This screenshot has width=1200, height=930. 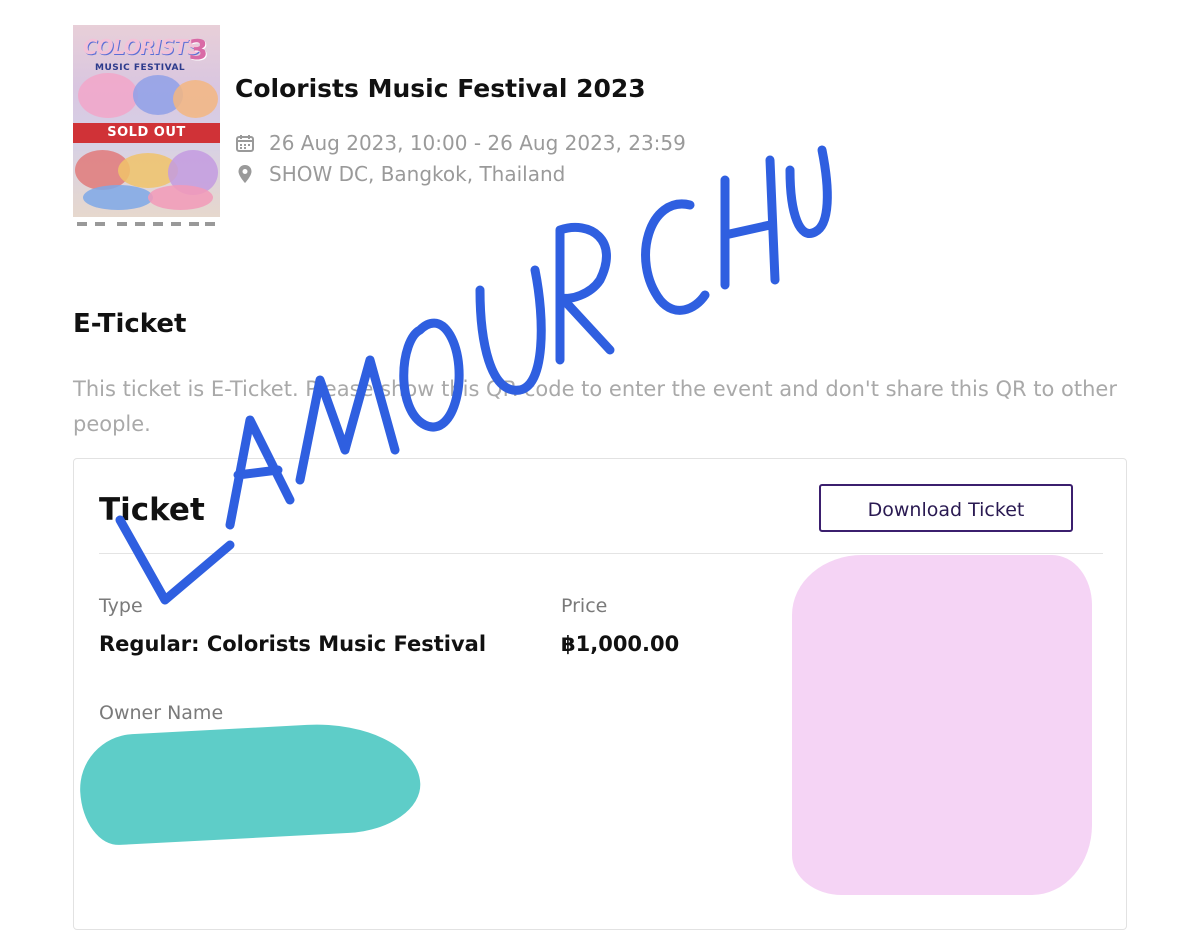 What do you see at coordinates (620, 644) in the screenshot?
I see `price-value: ฿1,000.00` at bounding box center [620, 644].